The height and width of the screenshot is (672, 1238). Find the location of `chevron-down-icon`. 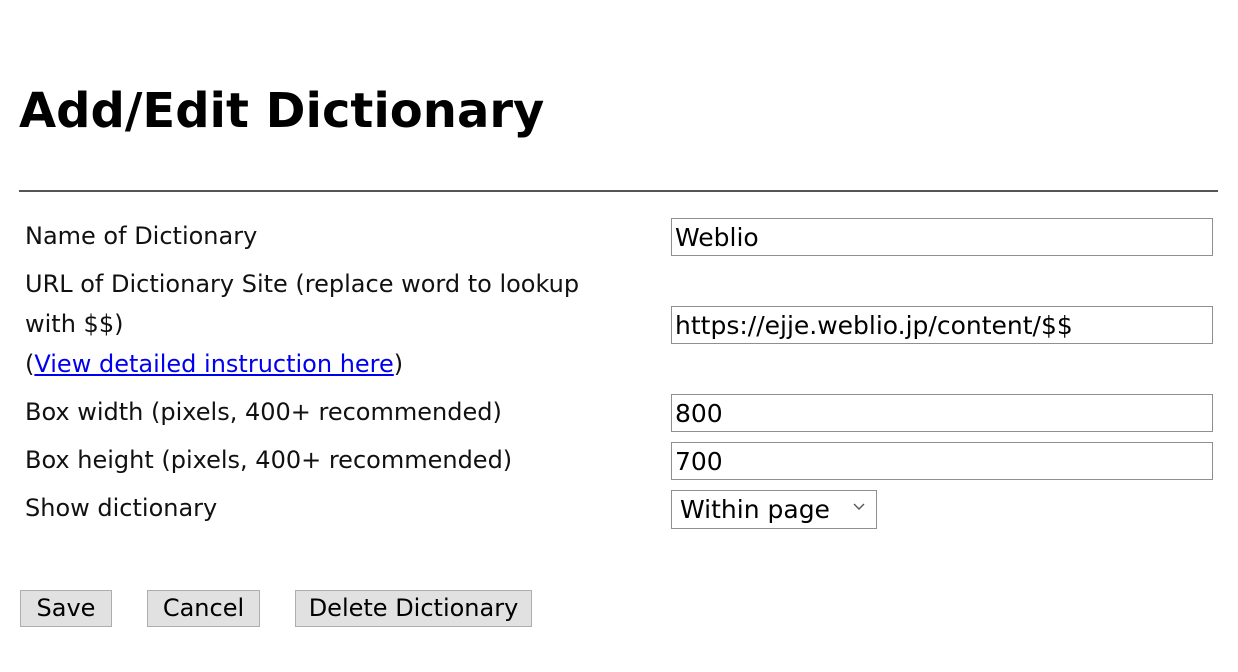

chevron-down-icon is located at coordinates (859, 506).